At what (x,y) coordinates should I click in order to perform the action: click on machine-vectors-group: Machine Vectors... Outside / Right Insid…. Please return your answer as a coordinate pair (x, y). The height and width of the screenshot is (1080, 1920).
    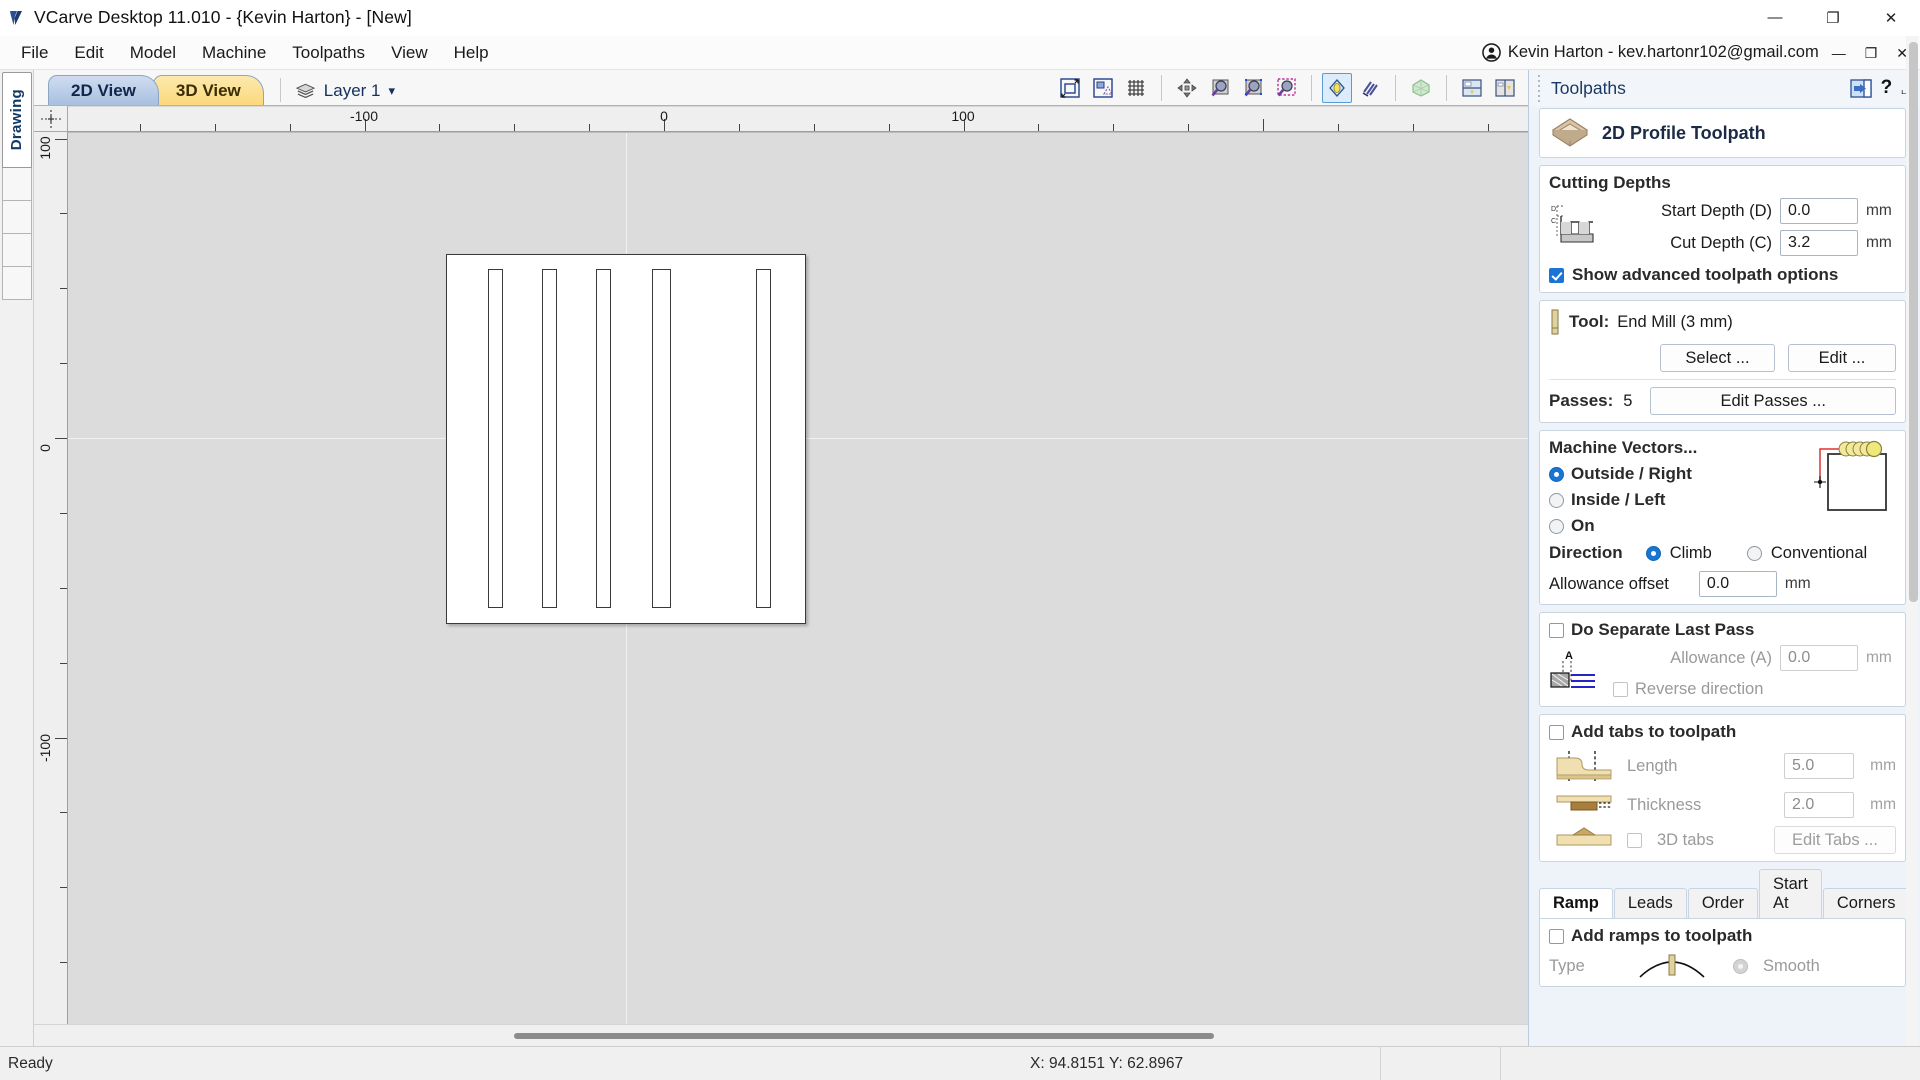
    Looking at the image, I should click on (1722, 517).